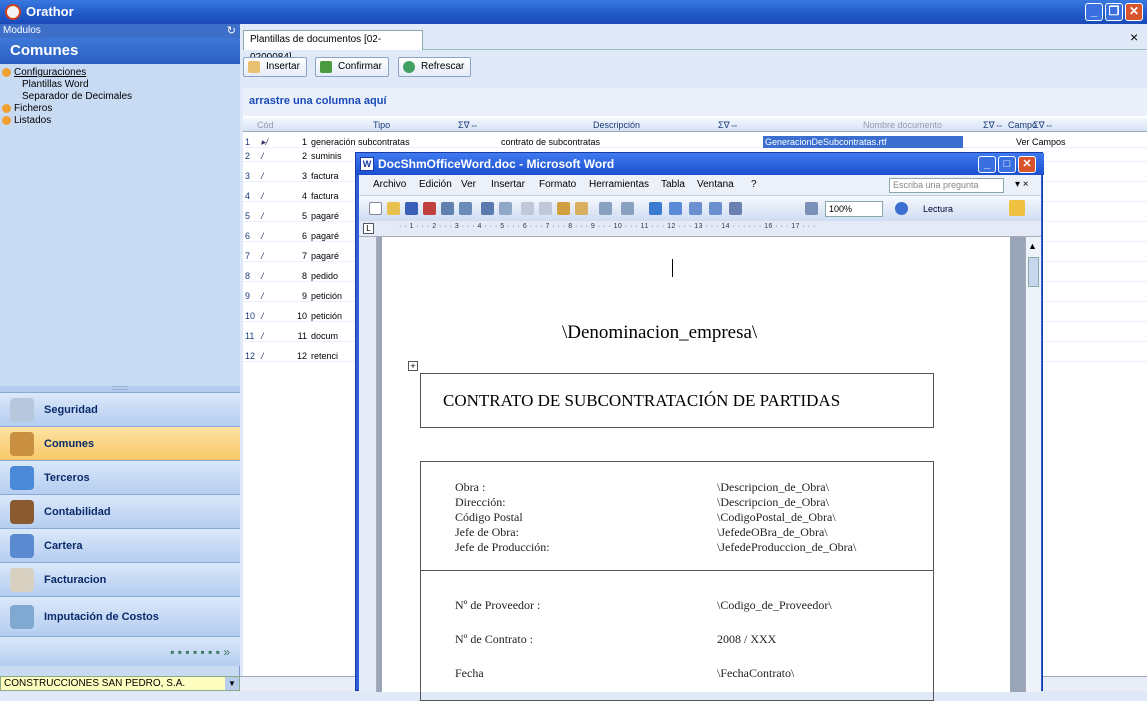  Describe the element at coordinates (1007, 164) in the screenshot. I see `word-maximize-button: □` at that location.